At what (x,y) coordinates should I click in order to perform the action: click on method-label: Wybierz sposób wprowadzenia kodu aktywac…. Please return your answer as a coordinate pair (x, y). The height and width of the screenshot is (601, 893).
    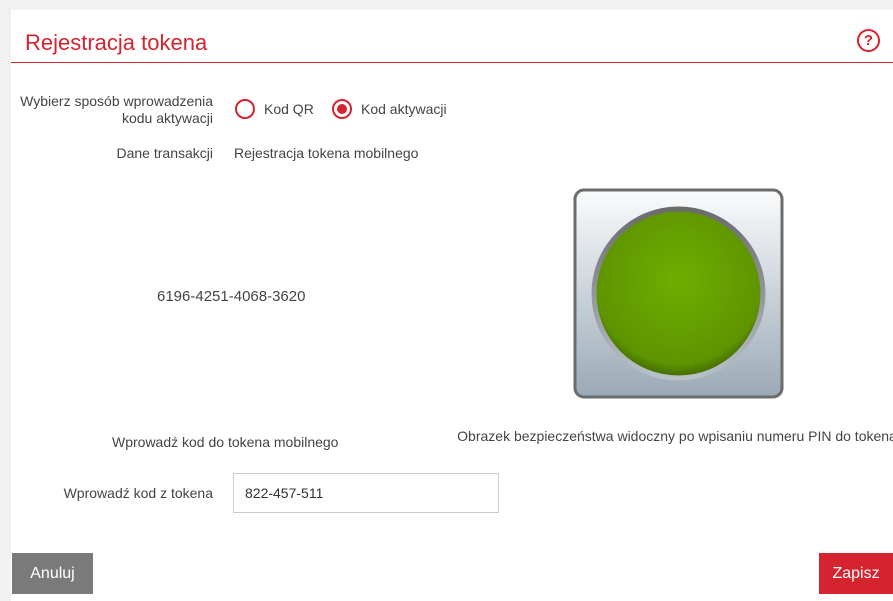
    Looking at the image, I should click on (116, 109).